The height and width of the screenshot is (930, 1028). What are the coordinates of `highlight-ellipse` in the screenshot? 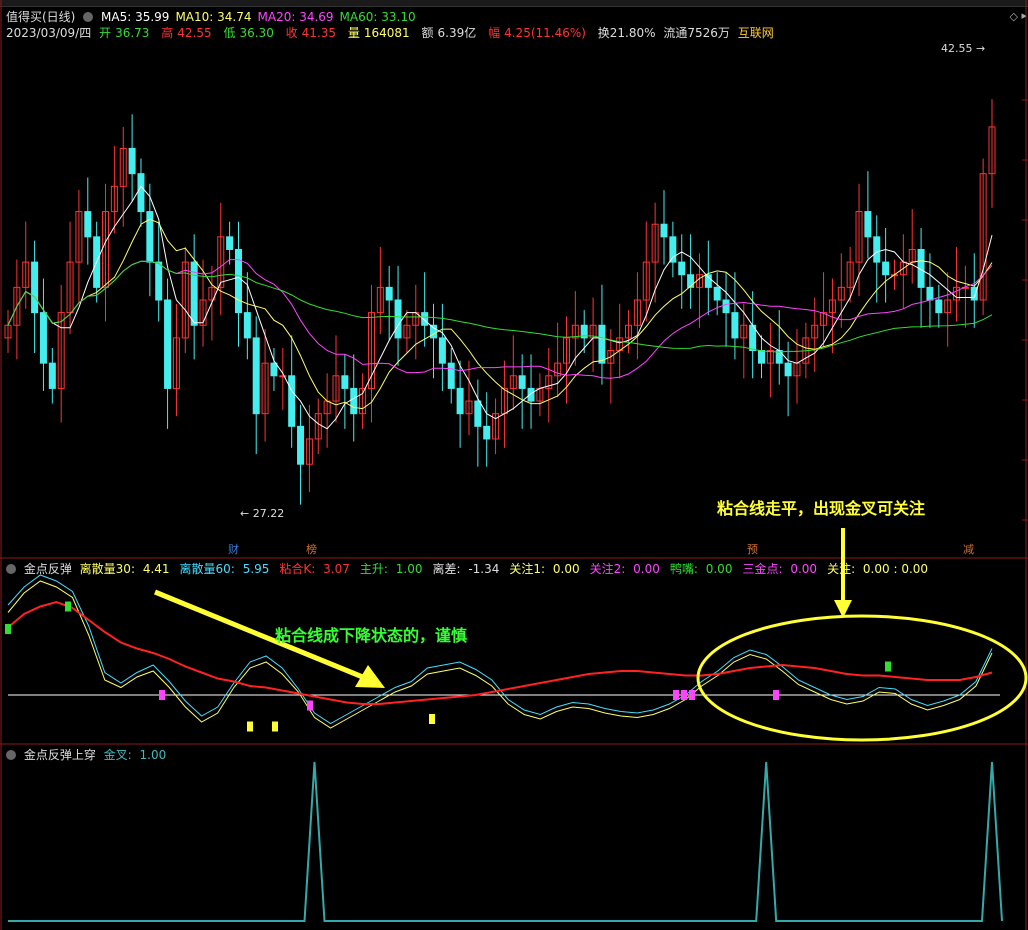 It's located at (862, 678).